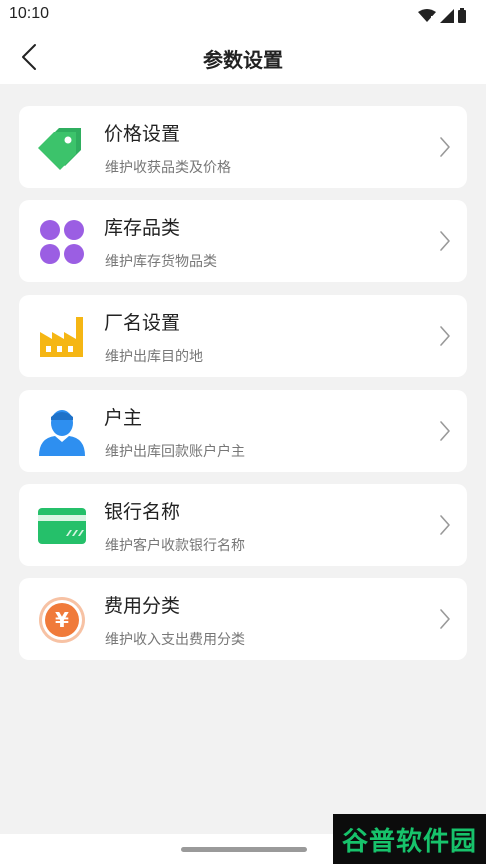  What do you see at coordinates (142, 323) in the screenshot?
I see `item-title: 厂名设置` at bounding box center [142, 323].